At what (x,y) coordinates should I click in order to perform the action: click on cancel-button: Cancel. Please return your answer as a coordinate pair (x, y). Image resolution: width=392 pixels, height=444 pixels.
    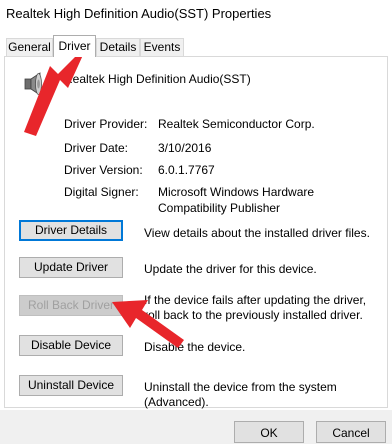
    Looking at the image, I should click on (351, 432).